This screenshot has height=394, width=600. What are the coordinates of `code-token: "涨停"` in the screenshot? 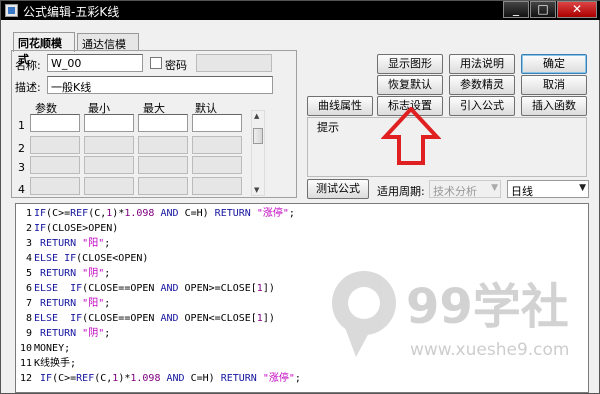 It's located at (275, 378).